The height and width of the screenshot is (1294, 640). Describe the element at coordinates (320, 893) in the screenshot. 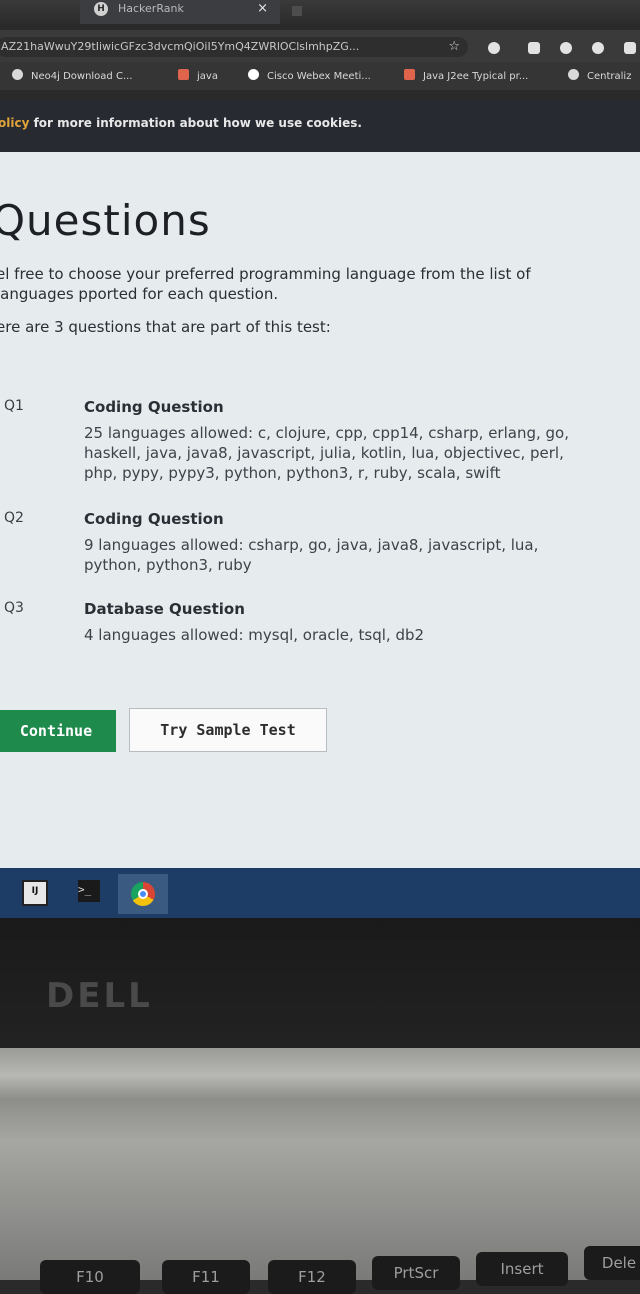

I see `taskbar: IJ >_` at that location.